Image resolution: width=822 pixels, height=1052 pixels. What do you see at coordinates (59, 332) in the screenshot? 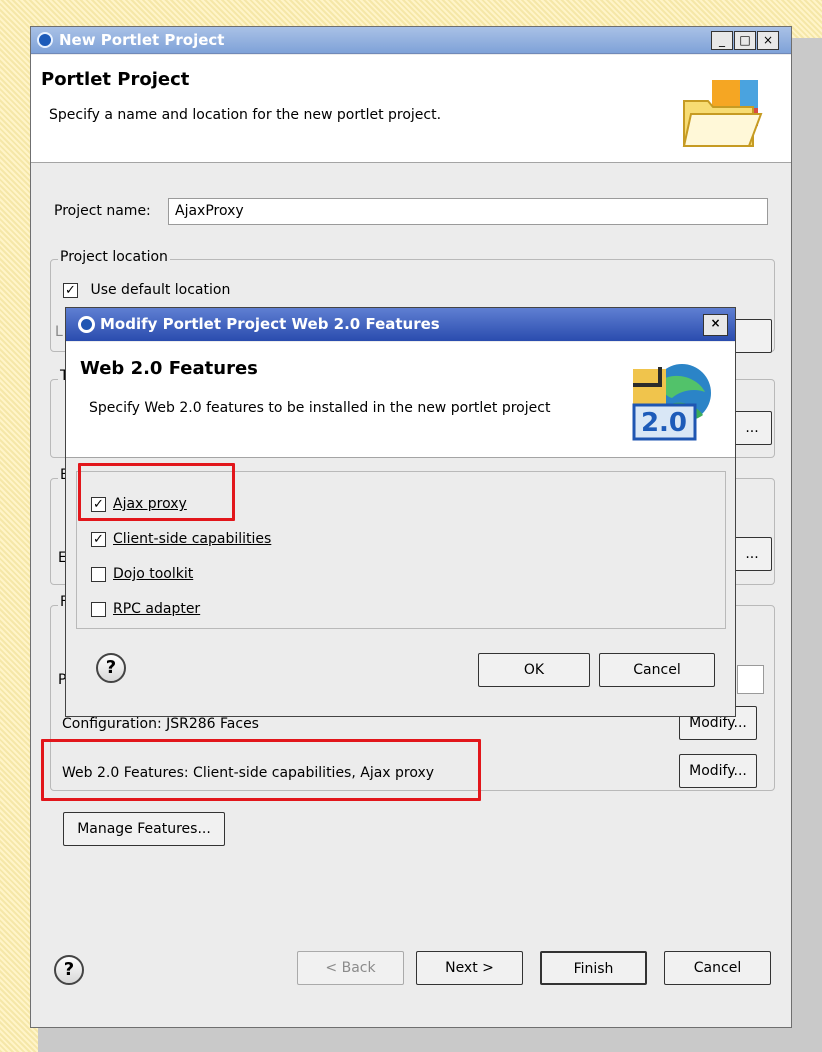
I see `location-label-partial: L` at bounding box center [59, 332].